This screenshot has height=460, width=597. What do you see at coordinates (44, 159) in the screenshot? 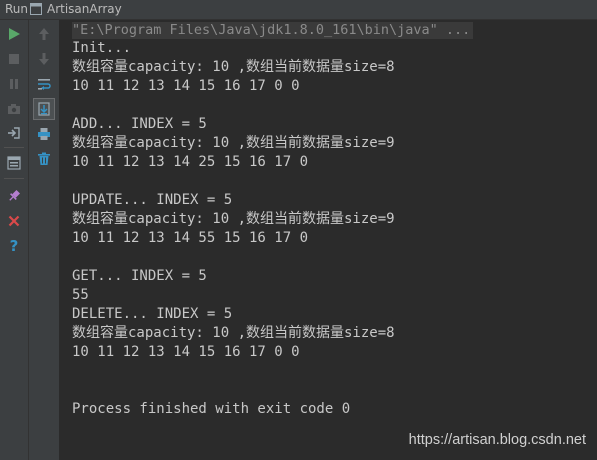
I see `trash-icon` at bounding box center [44, 159].